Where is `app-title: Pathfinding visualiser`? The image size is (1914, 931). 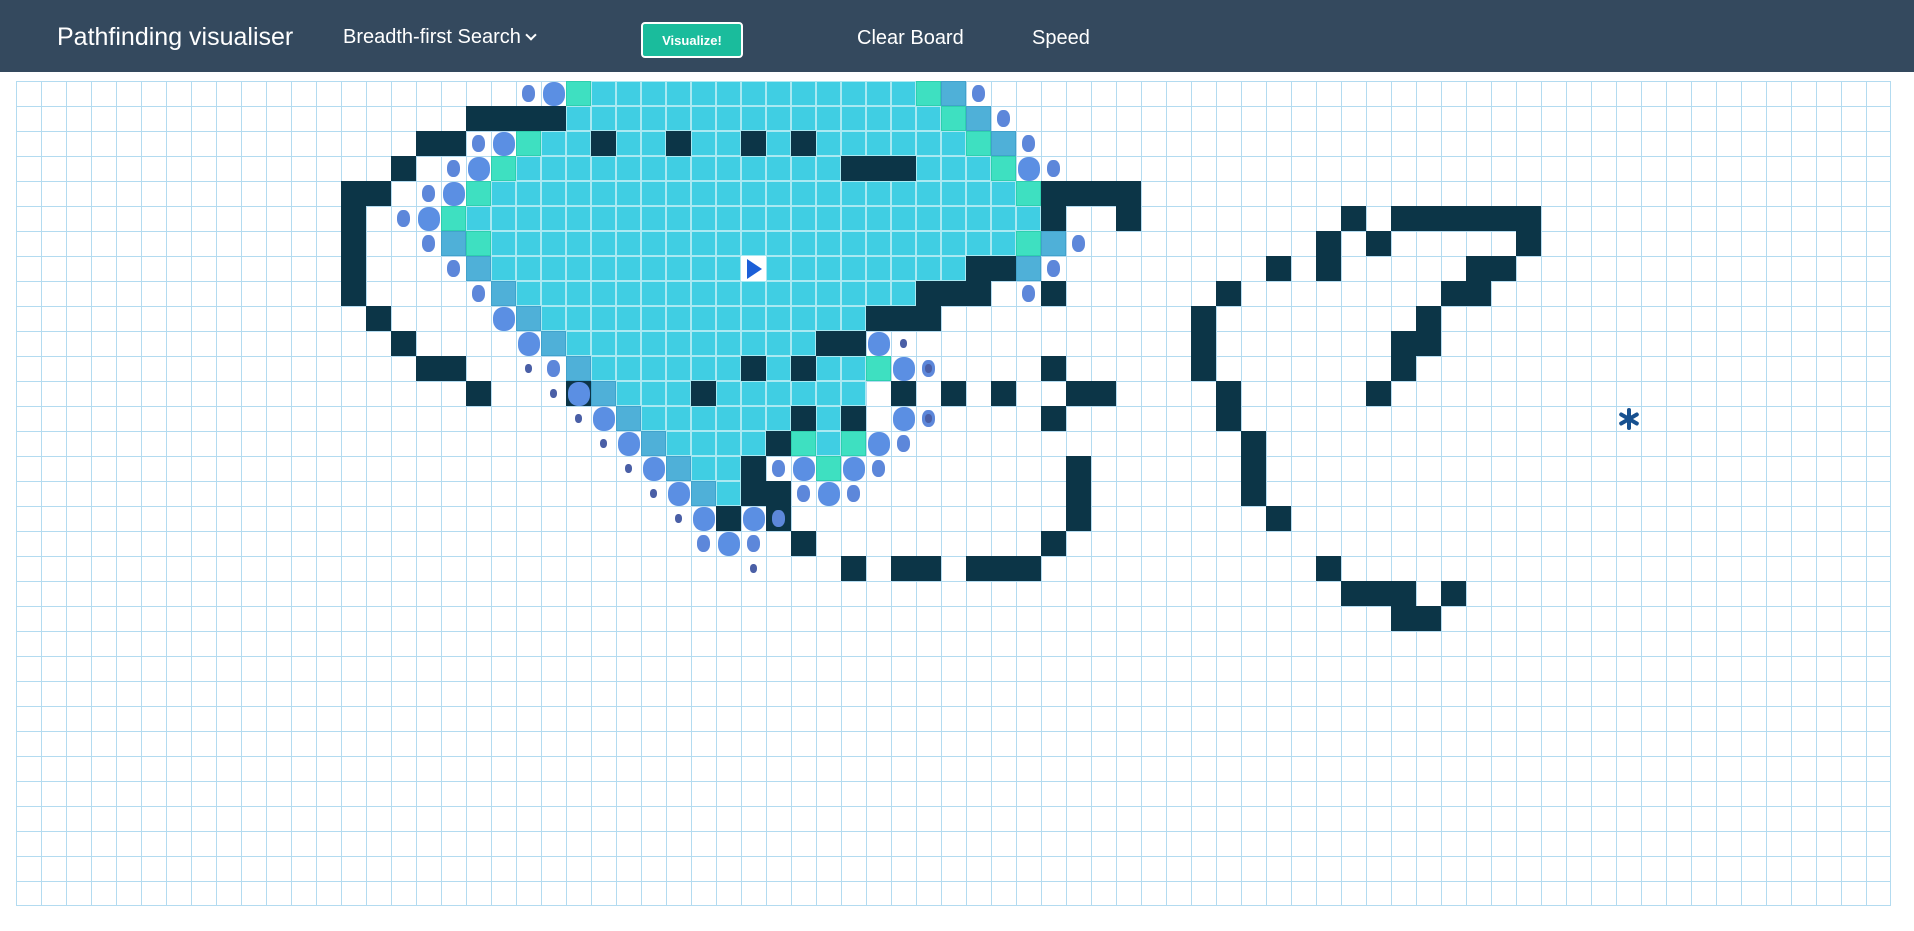
app-title: Pathfinding visualiser is located at coordinates (175, 37).